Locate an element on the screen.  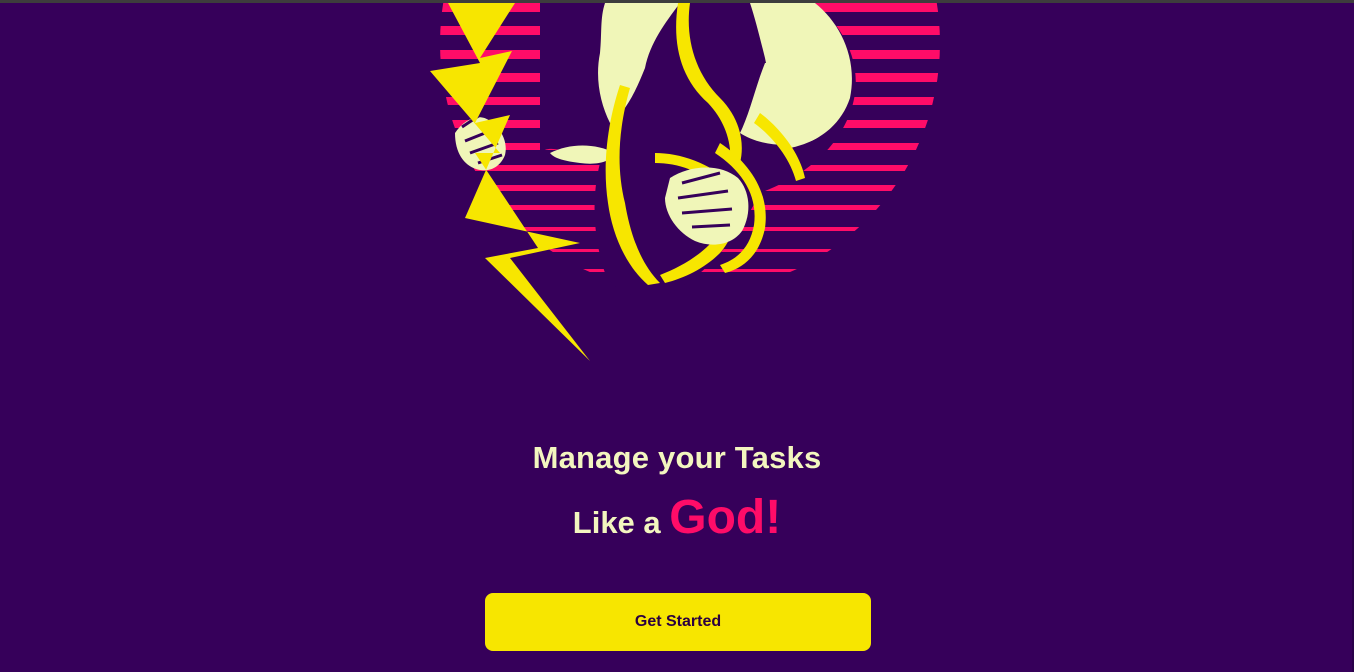
hero-subline: Like a God! is located at coordinates (677, 517).